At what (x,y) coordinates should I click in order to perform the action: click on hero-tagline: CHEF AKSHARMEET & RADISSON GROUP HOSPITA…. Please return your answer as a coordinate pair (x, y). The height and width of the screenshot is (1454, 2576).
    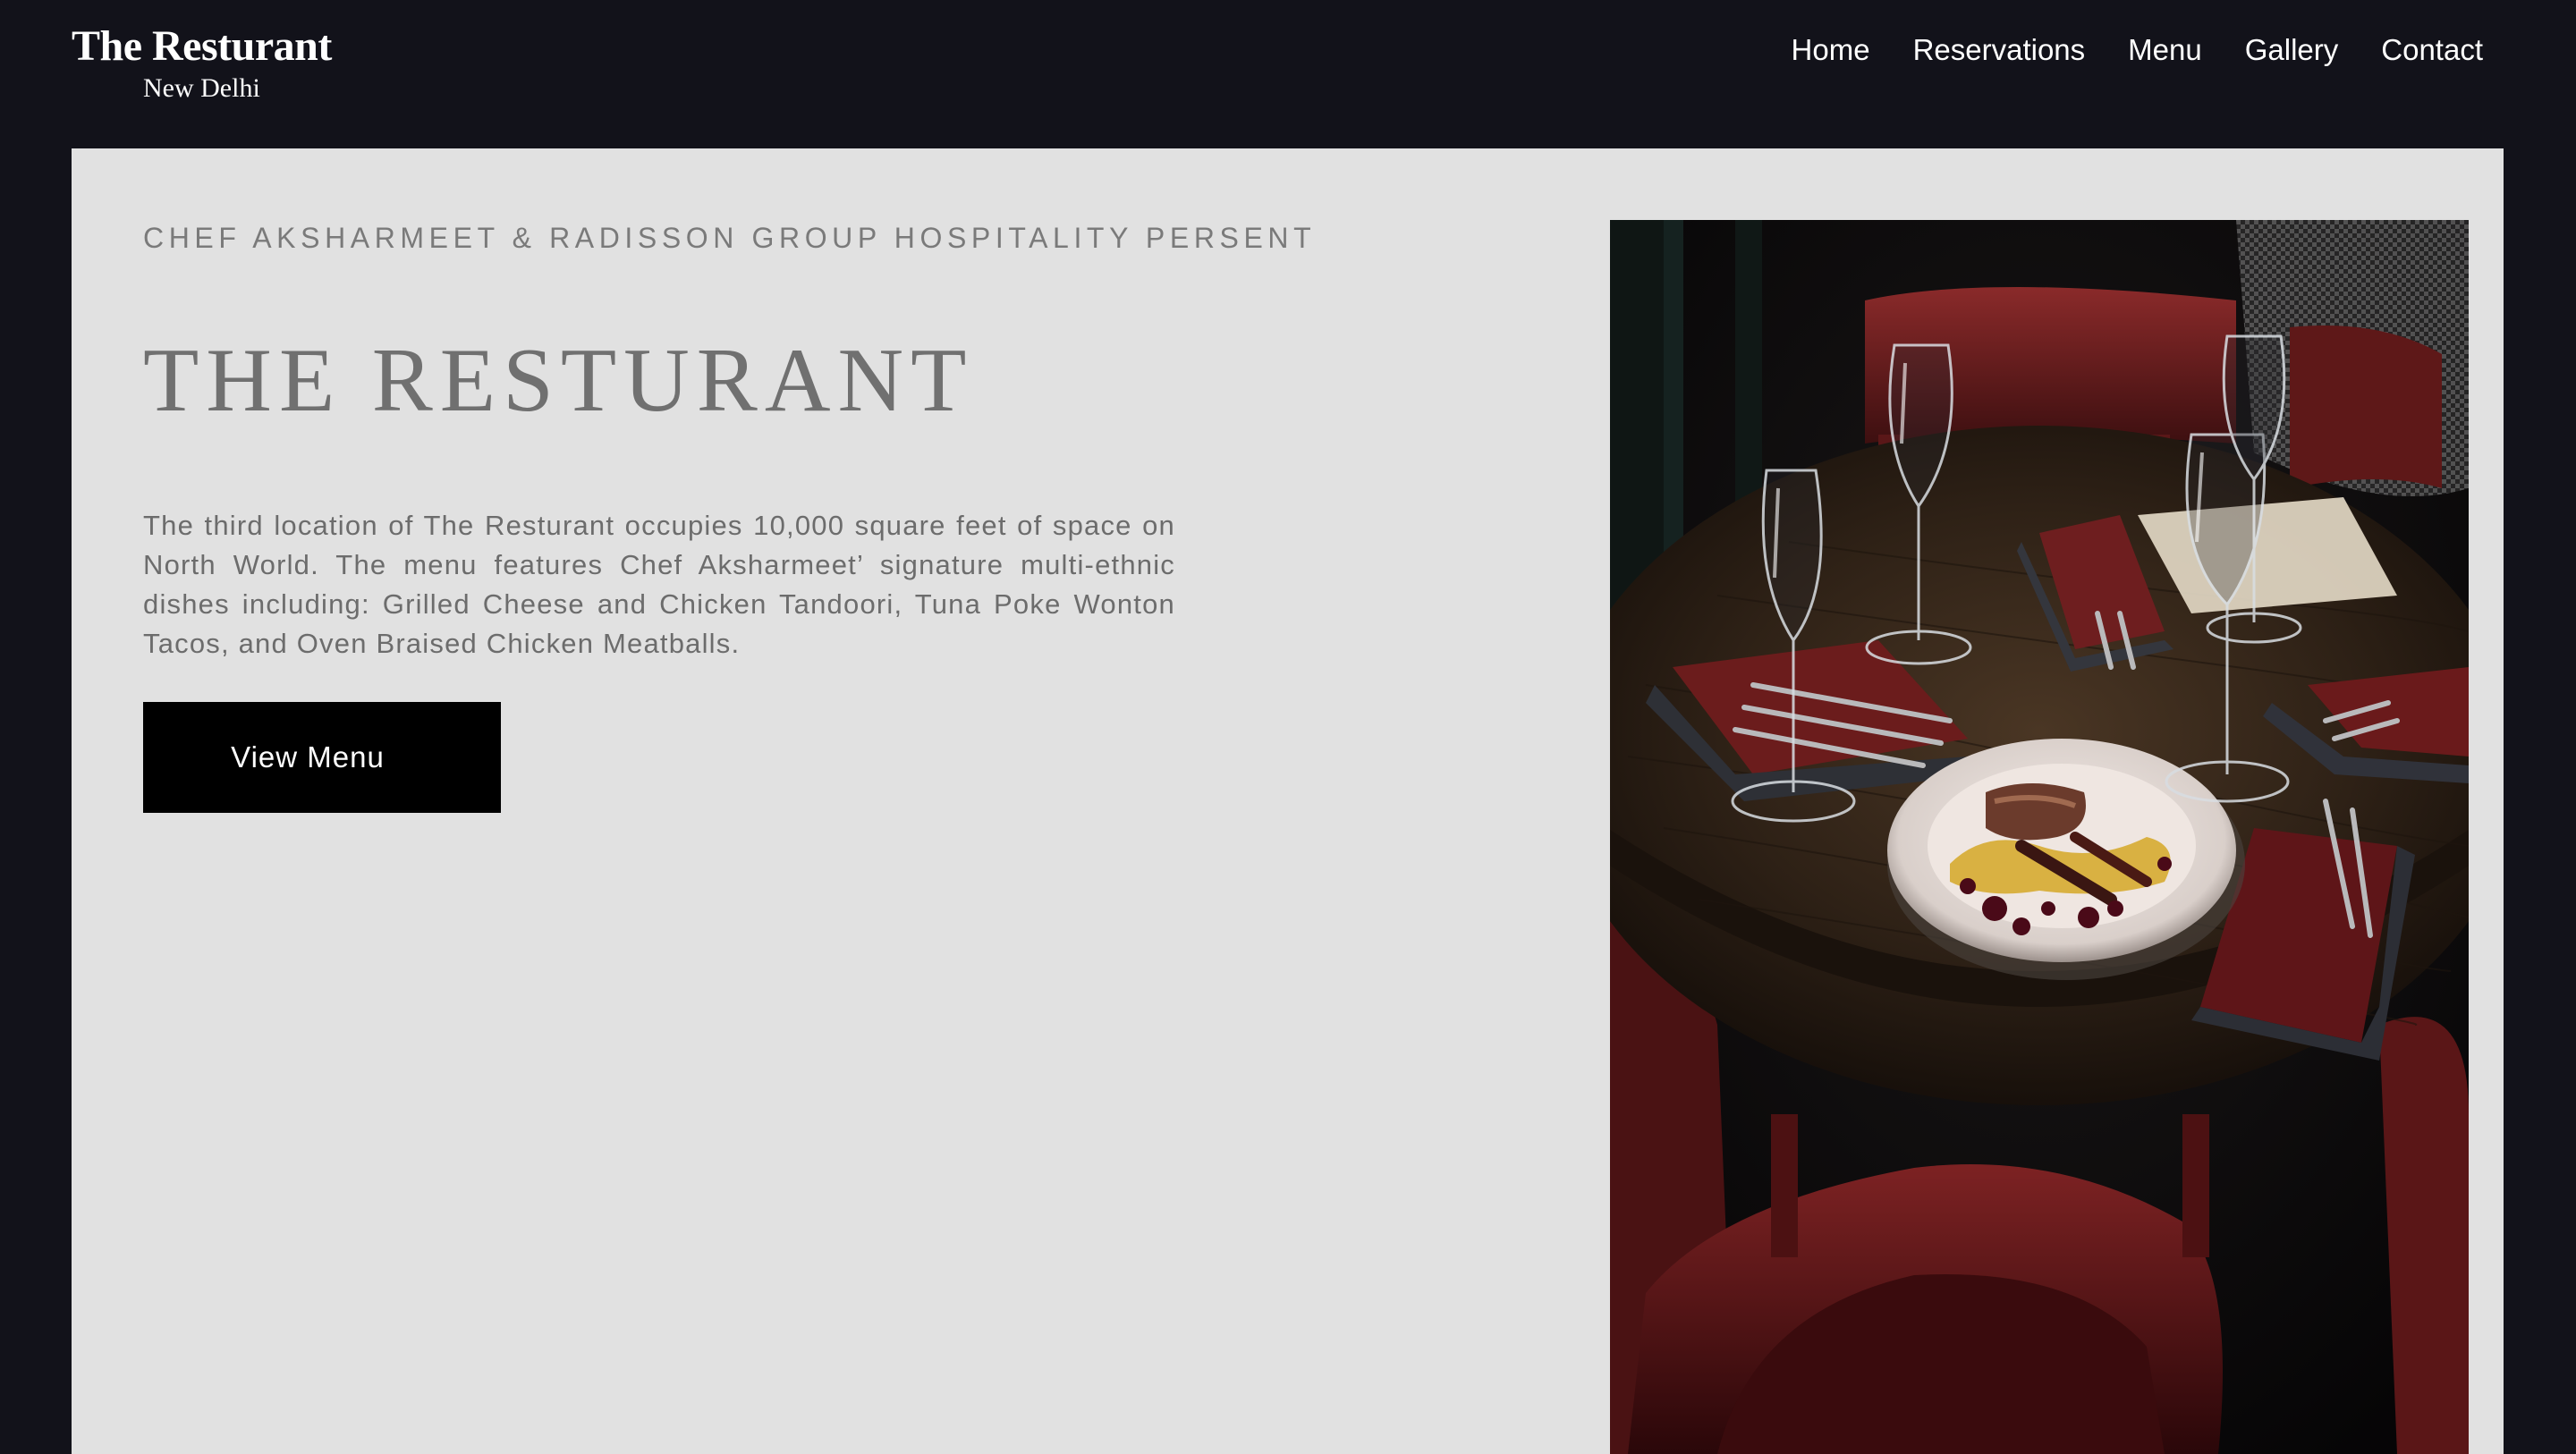
    Looking at the image, I should click on (730, 238).